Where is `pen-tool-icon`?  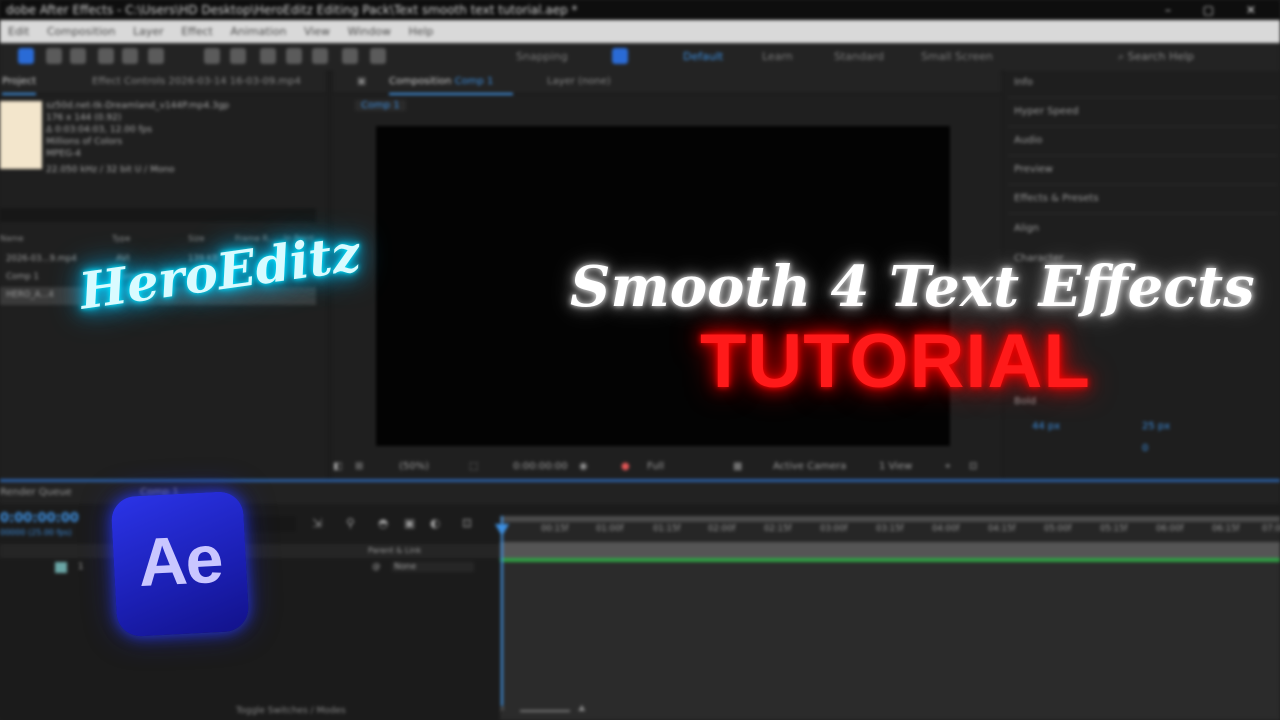
pen-tool-icon is located at coordinates (212, 56).